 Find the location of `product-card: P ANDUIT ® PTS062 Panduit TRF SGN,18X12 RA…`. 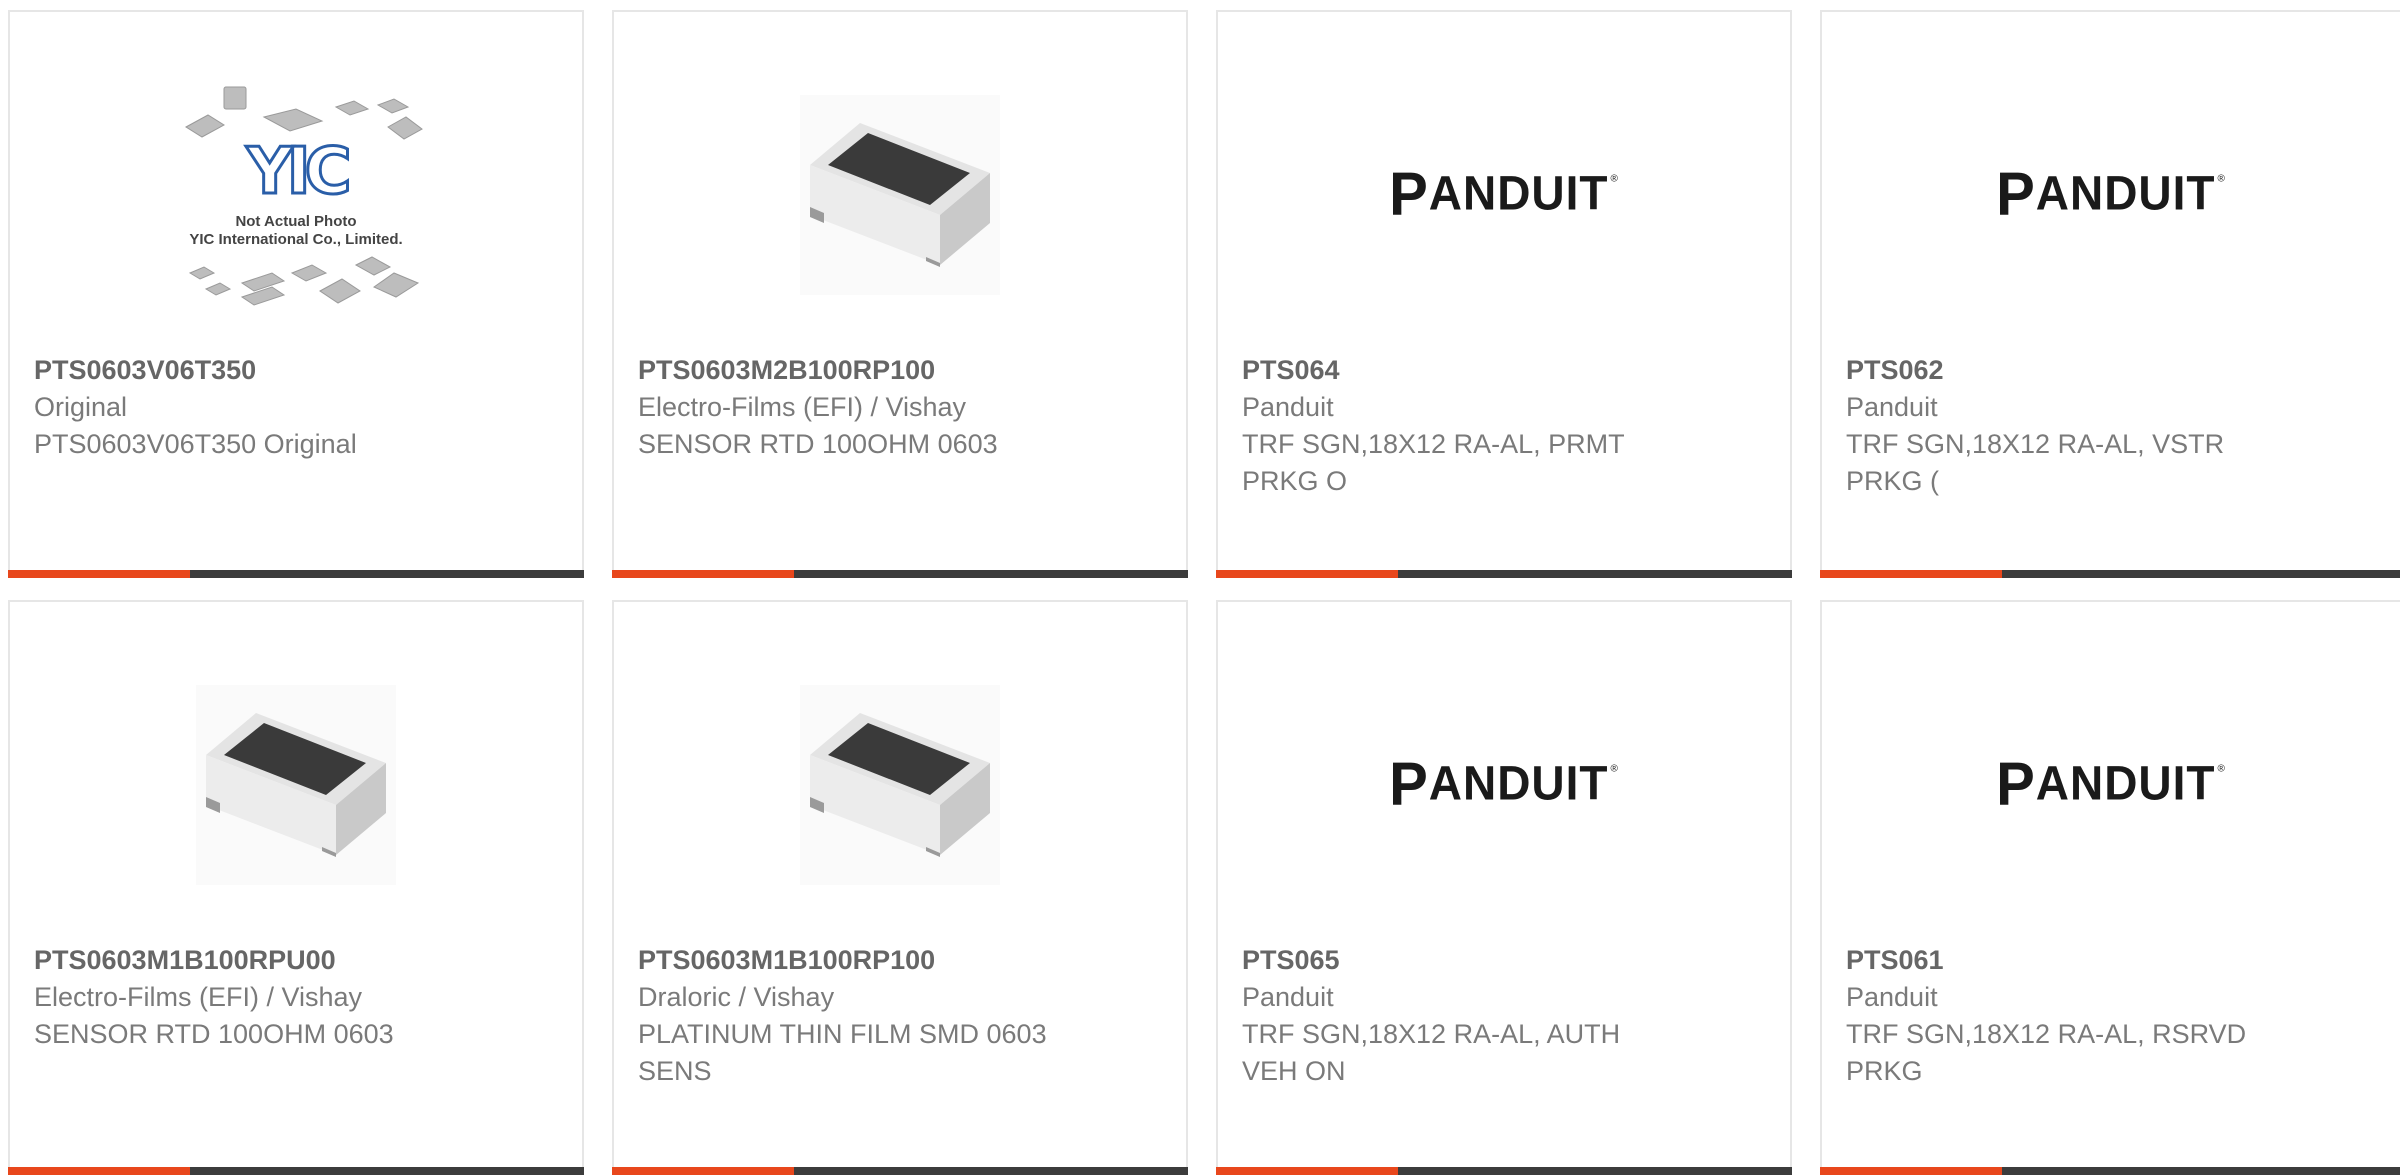

product-card: P ANDUIT ® PTS062 Panduit TRF SGN,18X12 RA… is located at coordinates (2110, 294).